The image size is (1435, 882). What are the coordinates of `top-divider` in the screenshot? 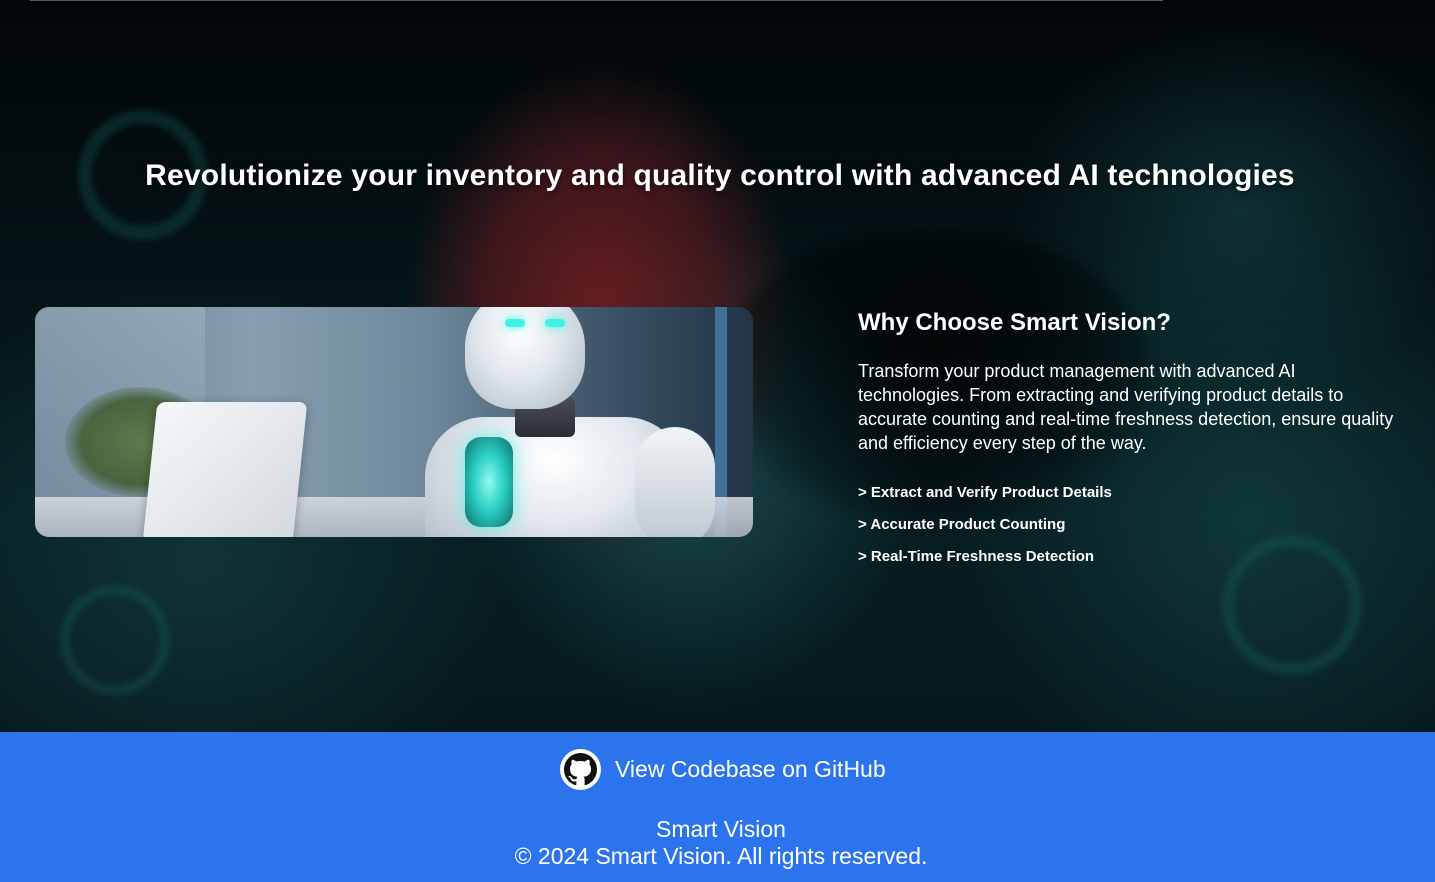 It's located at (596, 0).